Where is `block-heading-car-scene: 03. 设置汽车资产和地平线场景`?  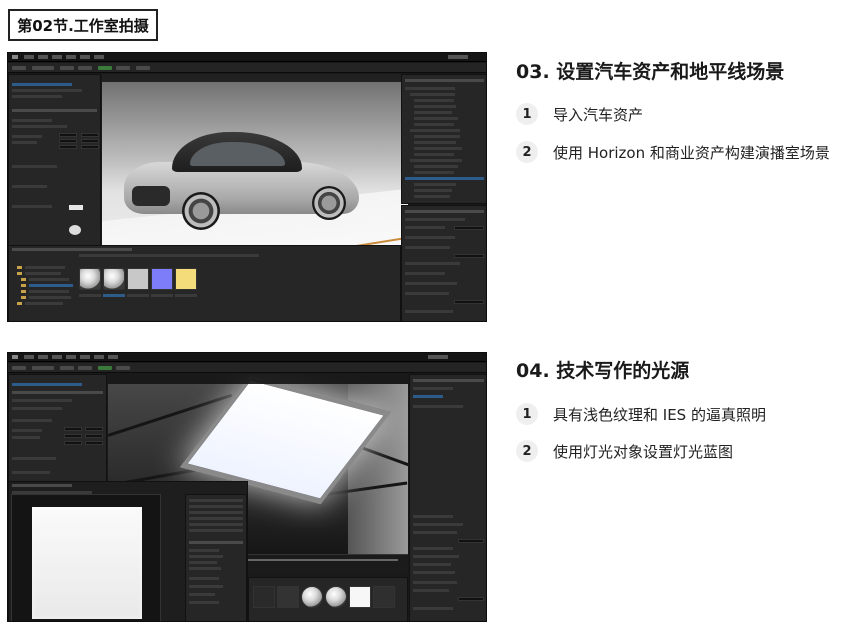
block-heading-car-scene: 03. 设置汽车资产和地平线场景 is located at coordinates (650, 72).